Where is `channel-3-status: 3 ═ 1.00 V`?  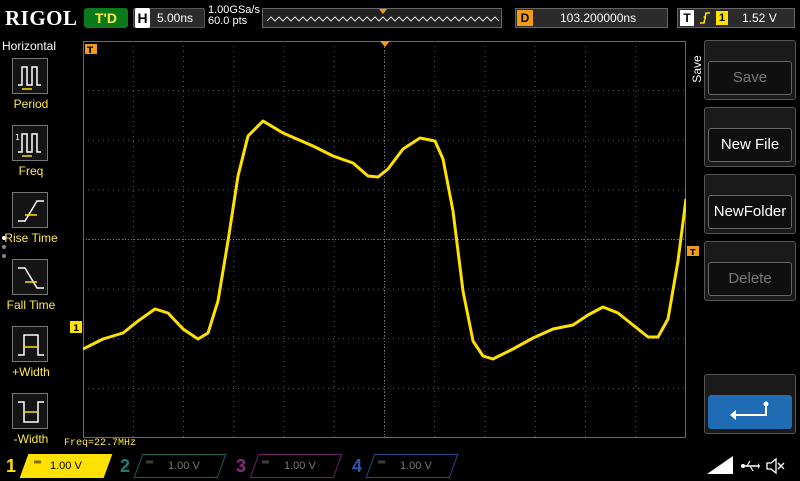
channel-3-status: 3 ═ 1.00 V is located at coordinates (288, 466).